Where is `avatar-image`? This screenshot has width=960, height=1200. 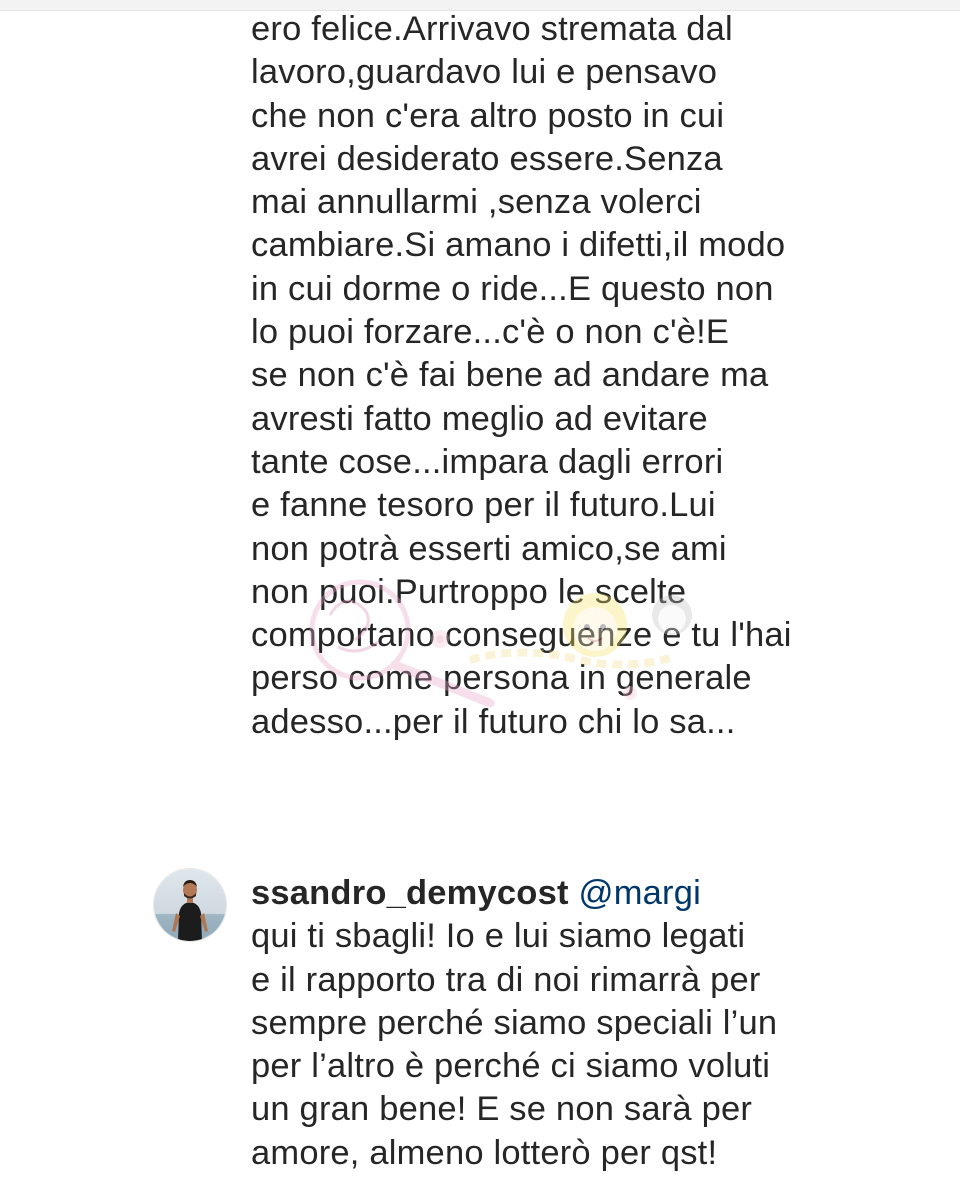 avatar-image is located at coordinates (190, 905).